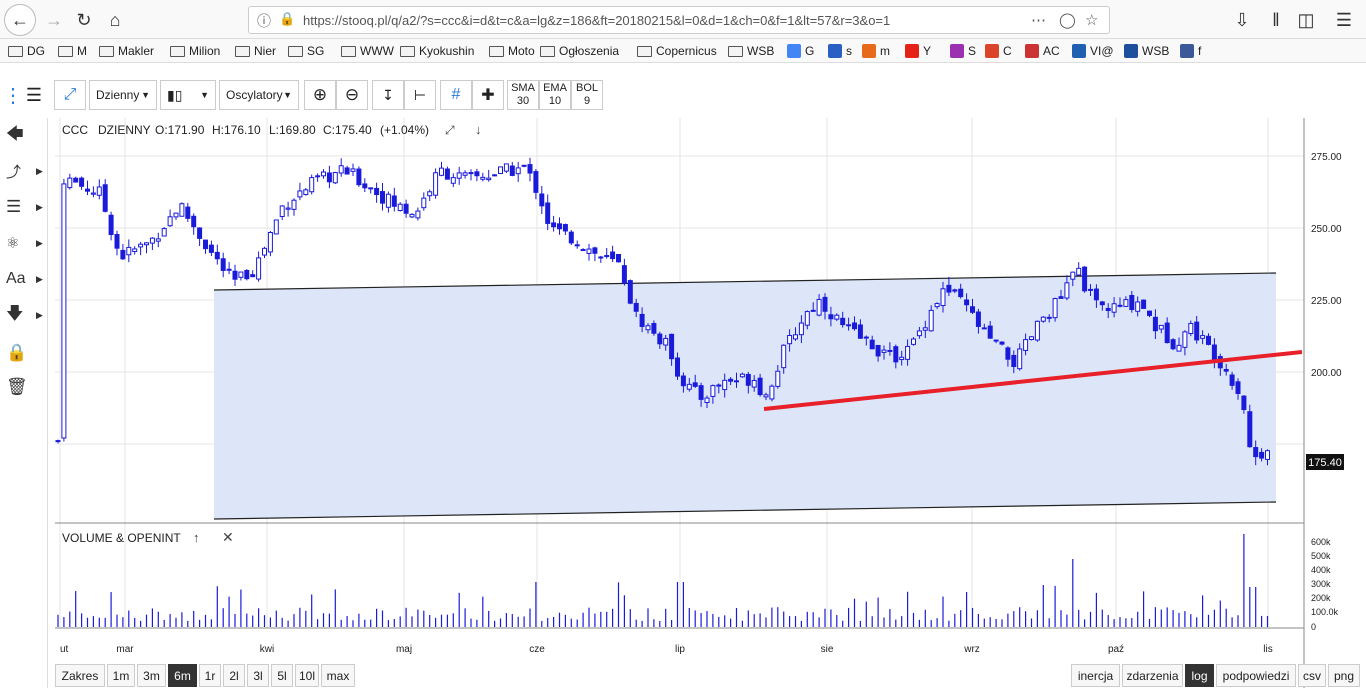 The height and width of the screenshot is (691, 1366). I want to click on delete-tool: 🗑, so click(24, 387).